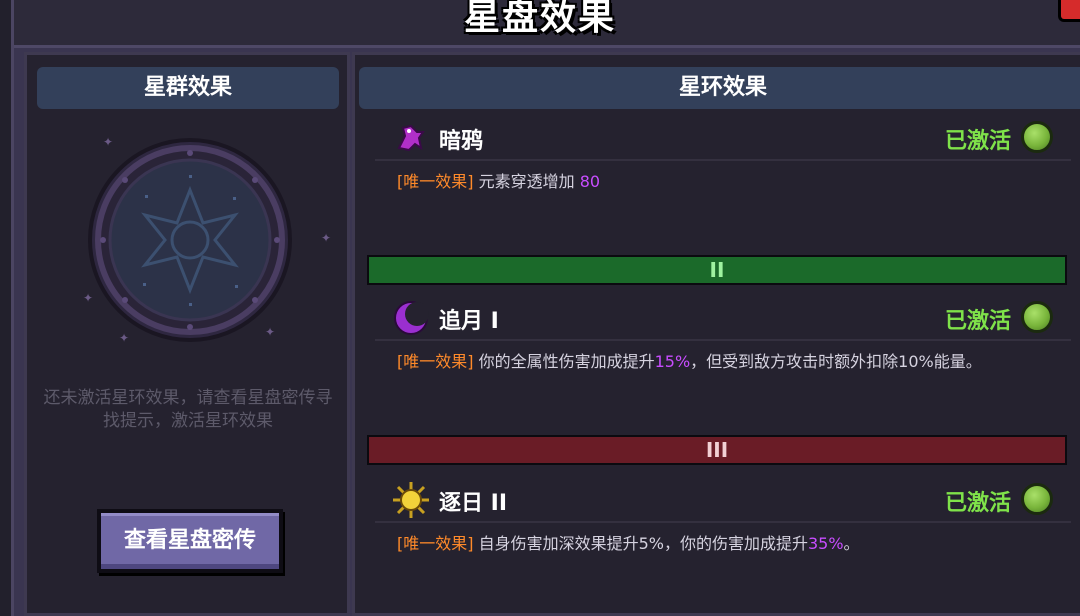 This screenshot has height=616, width=1080. What do you see at coordinates (719, 88) in the screenshot?
I see `star-ring-panel-header: 星环效果` at bounding box center [719, 88].